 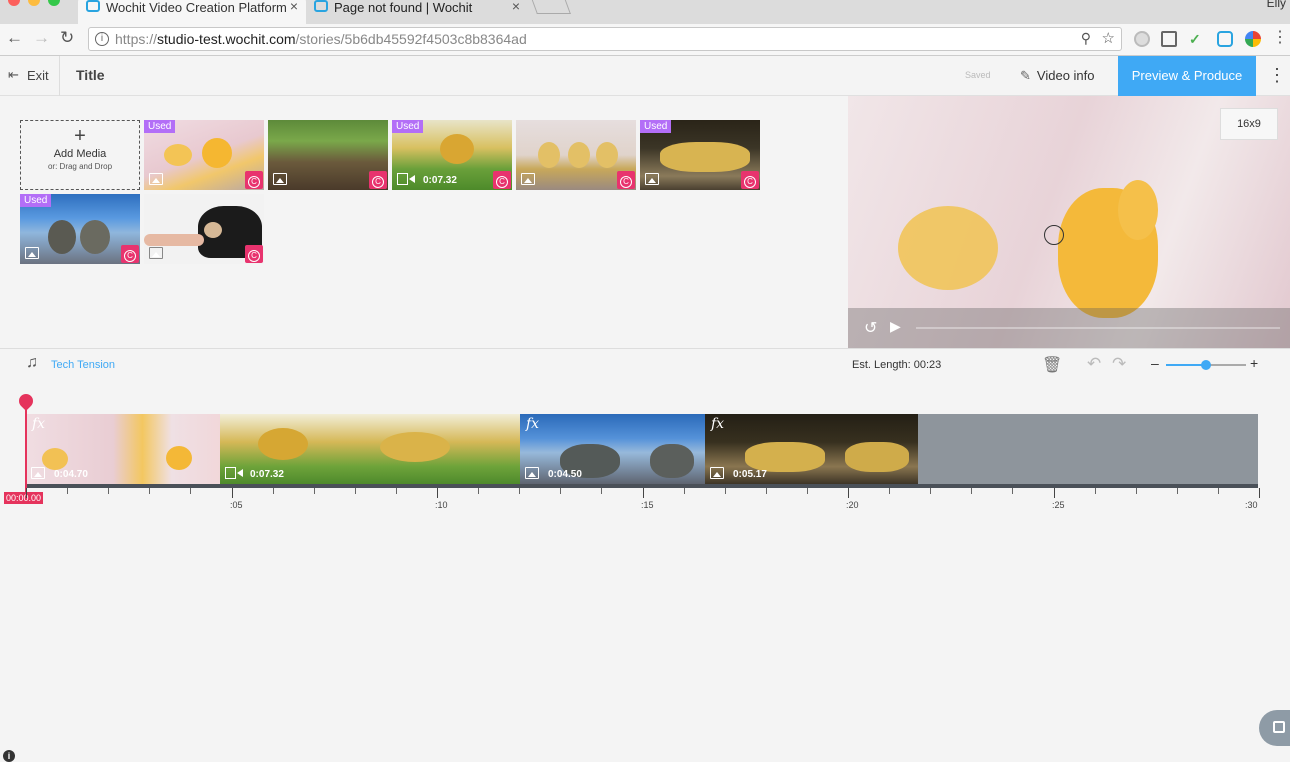 What do you see at coordinates (612, 449) in the screenshot?
I see `timeline-clip: fx 0:04.50` at bounding box center [612, 449].